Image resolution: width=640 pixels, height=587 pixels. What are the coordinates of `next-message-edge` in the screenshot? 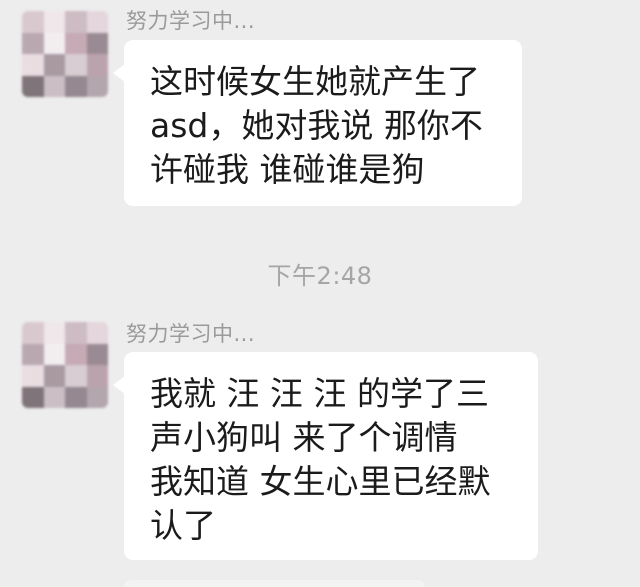 It's located at (274, 583).